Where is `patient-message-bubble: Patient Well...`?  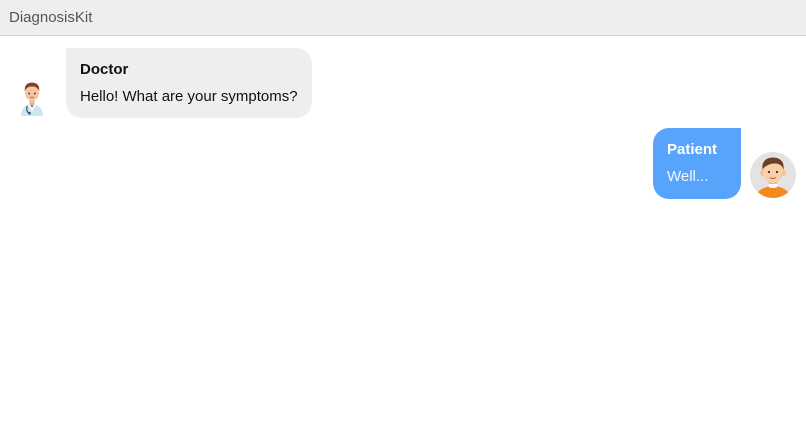
patient-message-bubble: Patient Well... is located at coordinates (697, 163).